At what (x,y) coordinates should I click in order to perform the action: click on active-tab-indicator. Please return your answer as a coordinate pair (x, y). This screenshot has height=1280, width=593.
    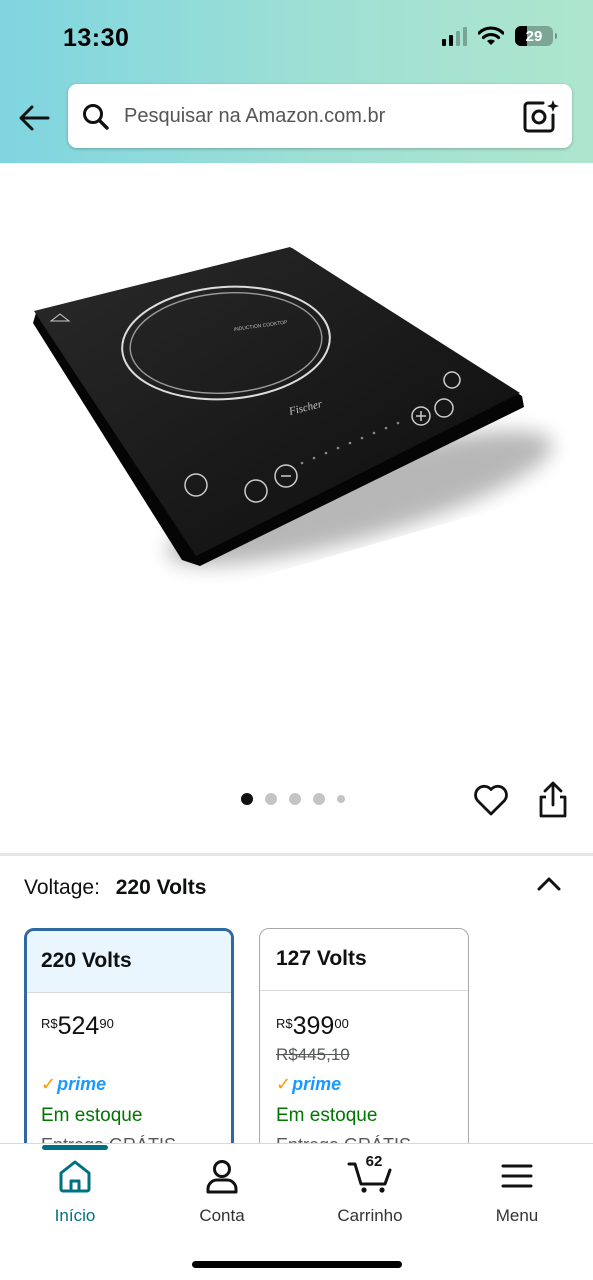
    Looking at the image, I should click on (75, 1147).